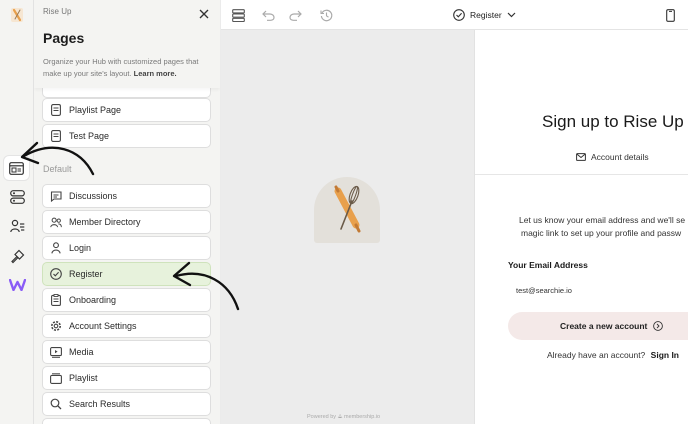  Describe the element at coordinates (126, 421) in the screenshot. I see `page-item-cutoff` at that location.